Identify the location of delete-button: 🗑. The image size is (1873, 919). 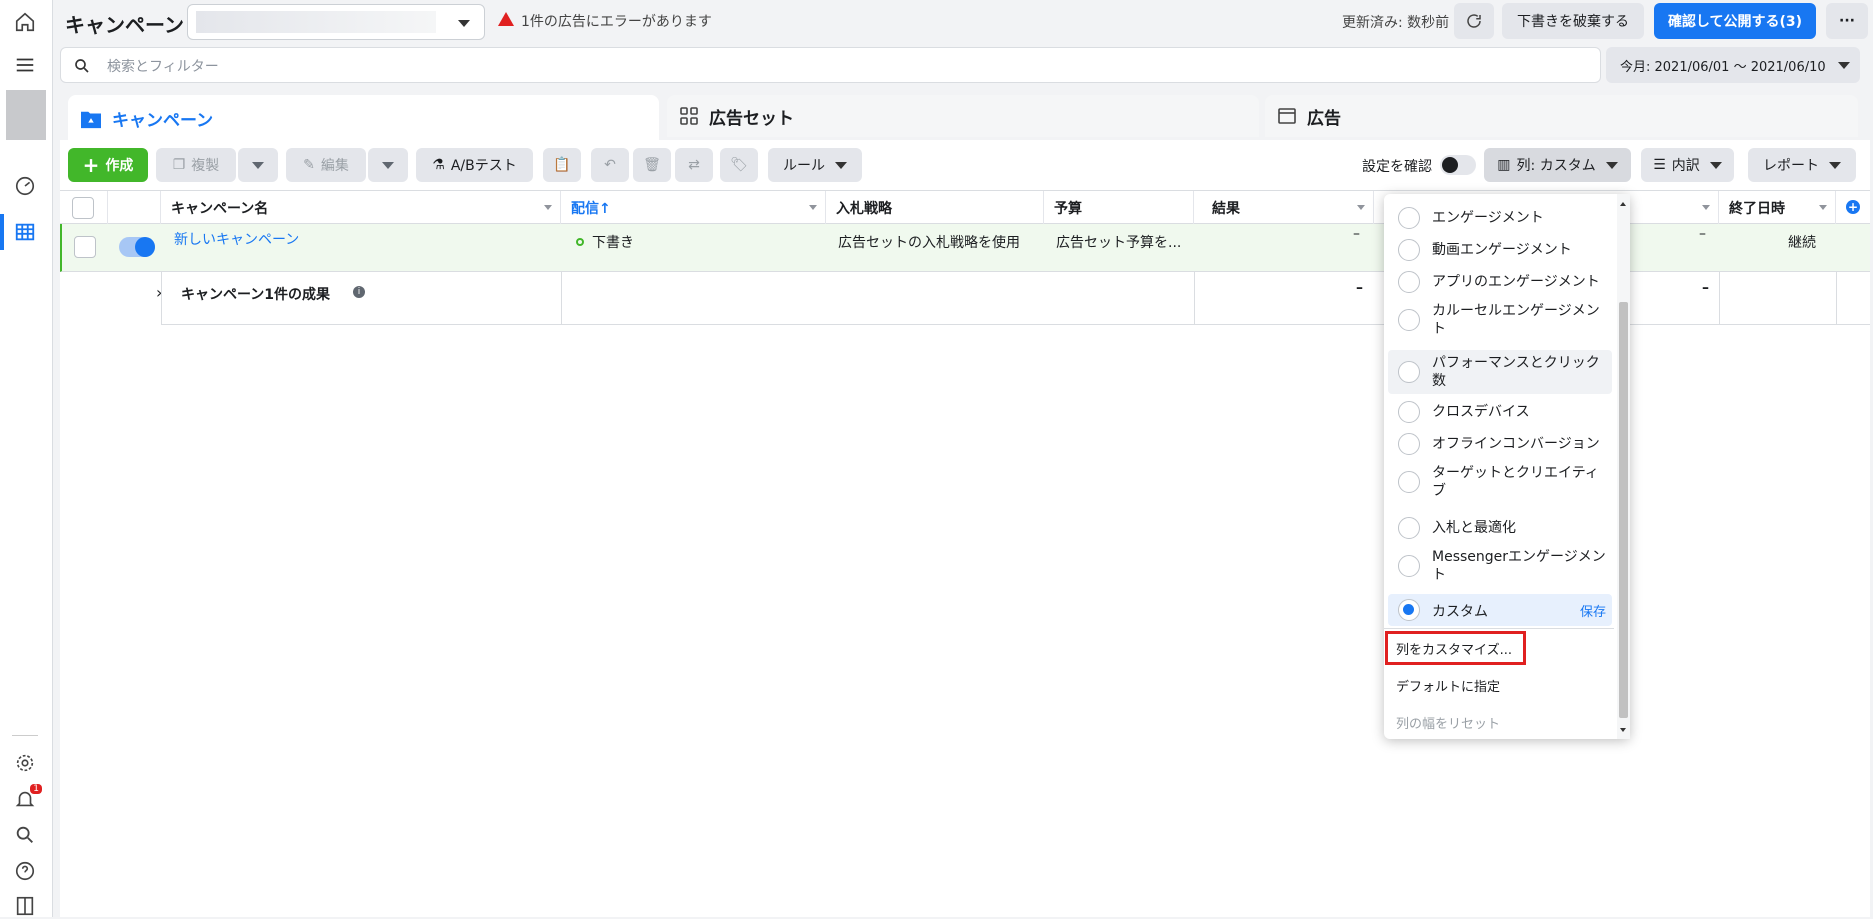
(652, 165).